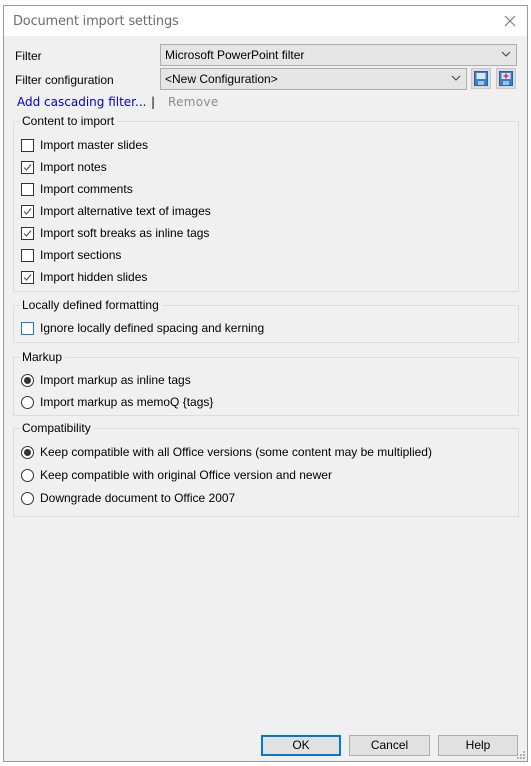  I want to click on save-configuration-button, so click(481, 78).